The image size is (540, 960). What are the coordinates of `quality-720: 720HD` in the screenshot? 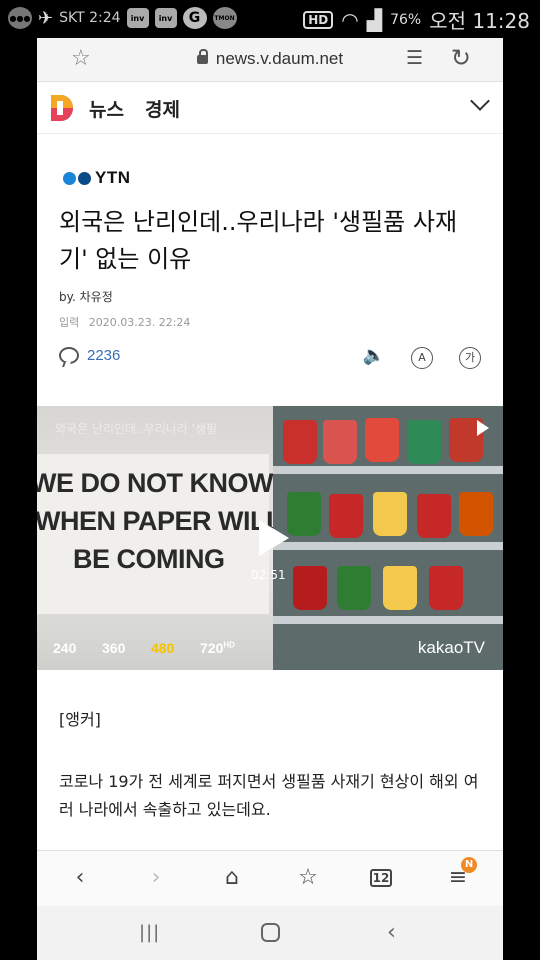 It's located at (217, 648).